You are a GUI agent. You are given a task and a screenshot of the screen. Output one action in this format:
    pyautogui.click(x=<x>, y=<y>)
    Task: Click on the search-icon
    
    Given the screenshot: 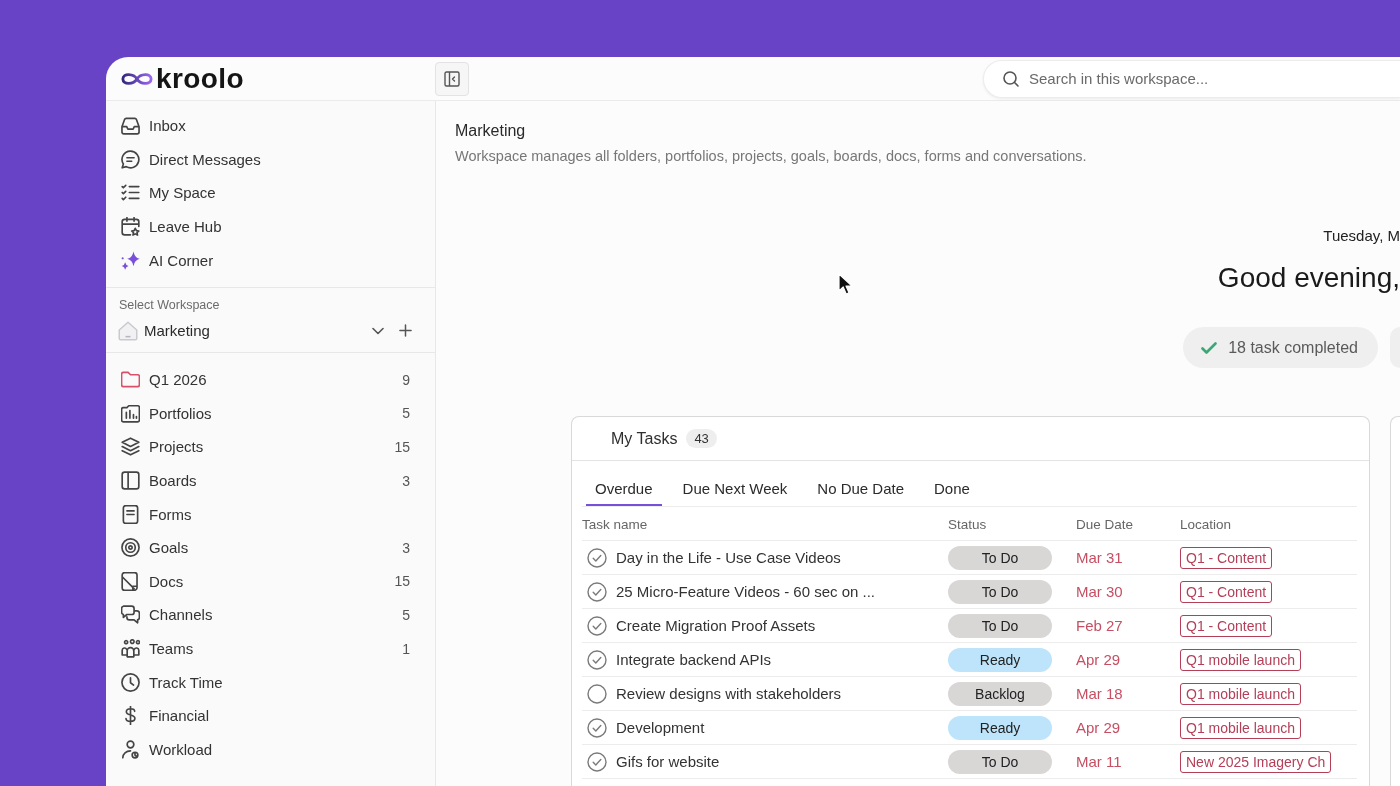 What is the action you would take?
    pyautogui.click(x=1011, y=78)
    